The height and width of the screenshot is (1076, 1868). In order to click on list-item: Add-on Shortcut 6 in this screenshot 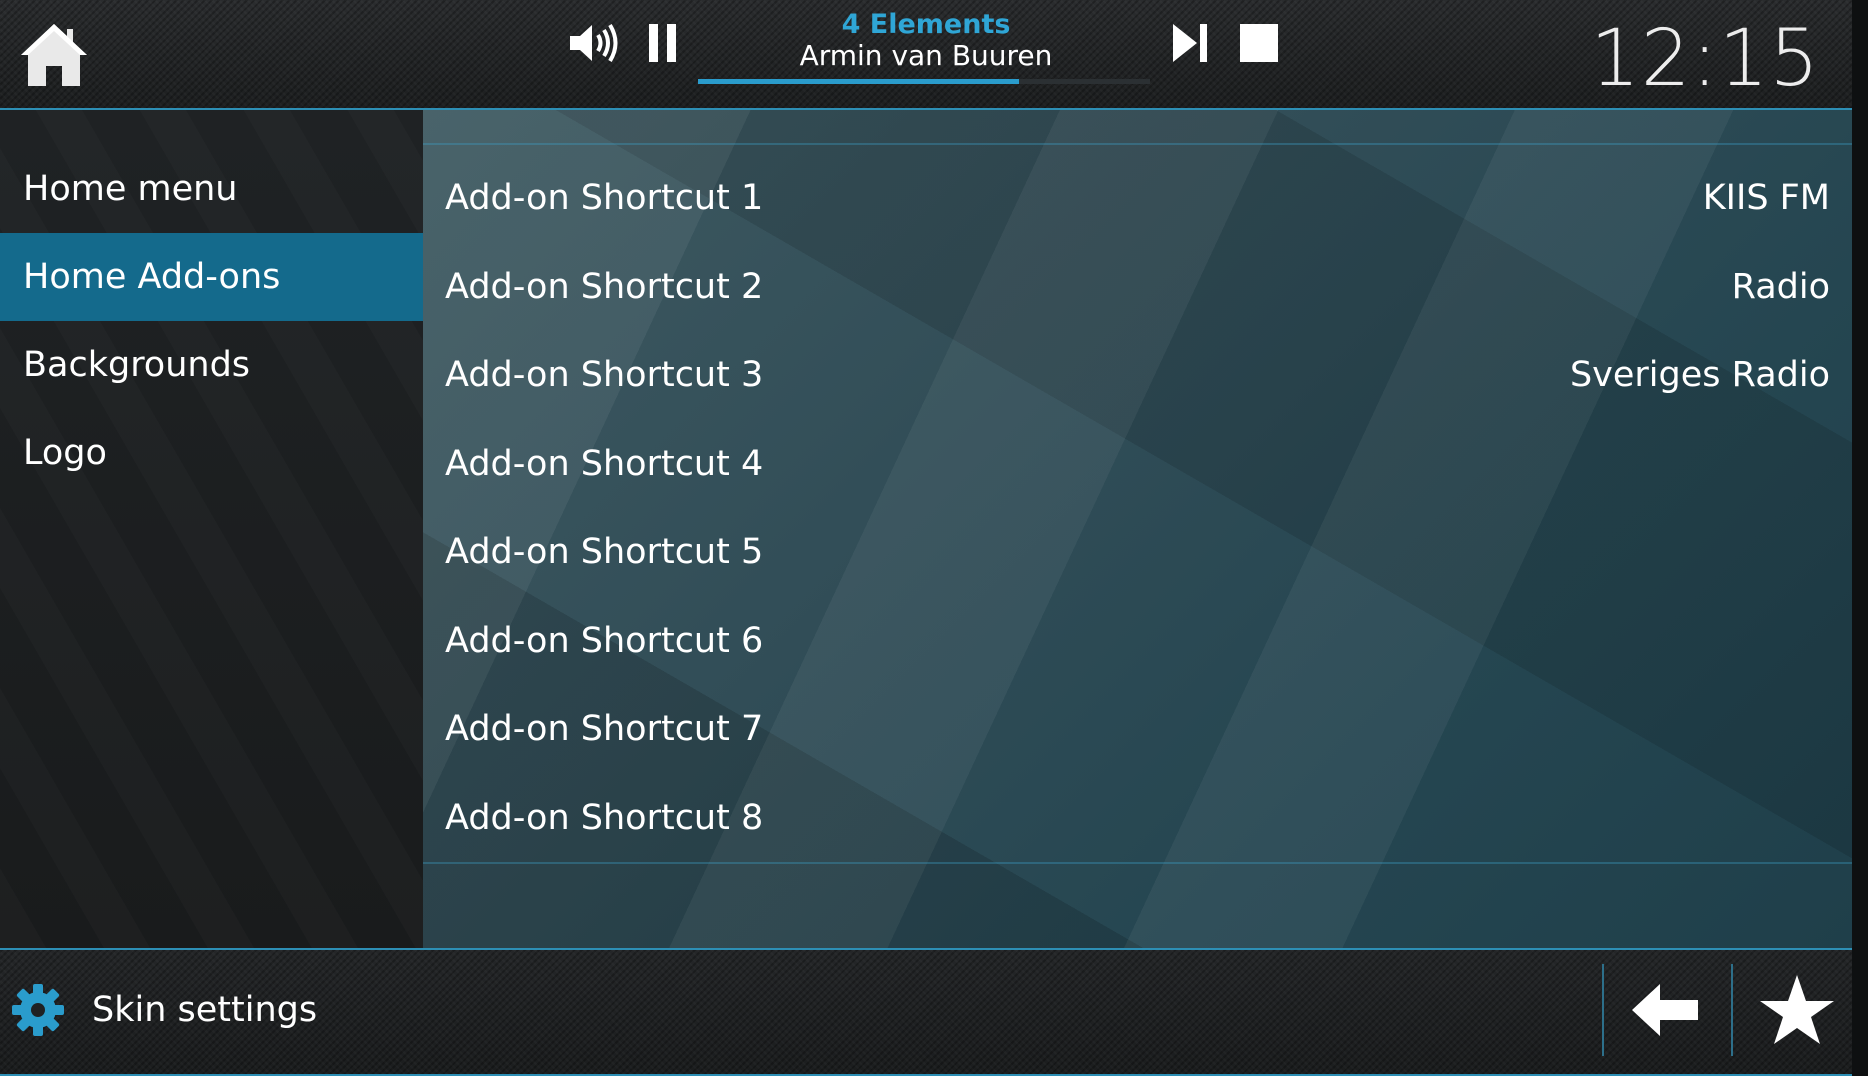, I will do `click(1137, 641)`.